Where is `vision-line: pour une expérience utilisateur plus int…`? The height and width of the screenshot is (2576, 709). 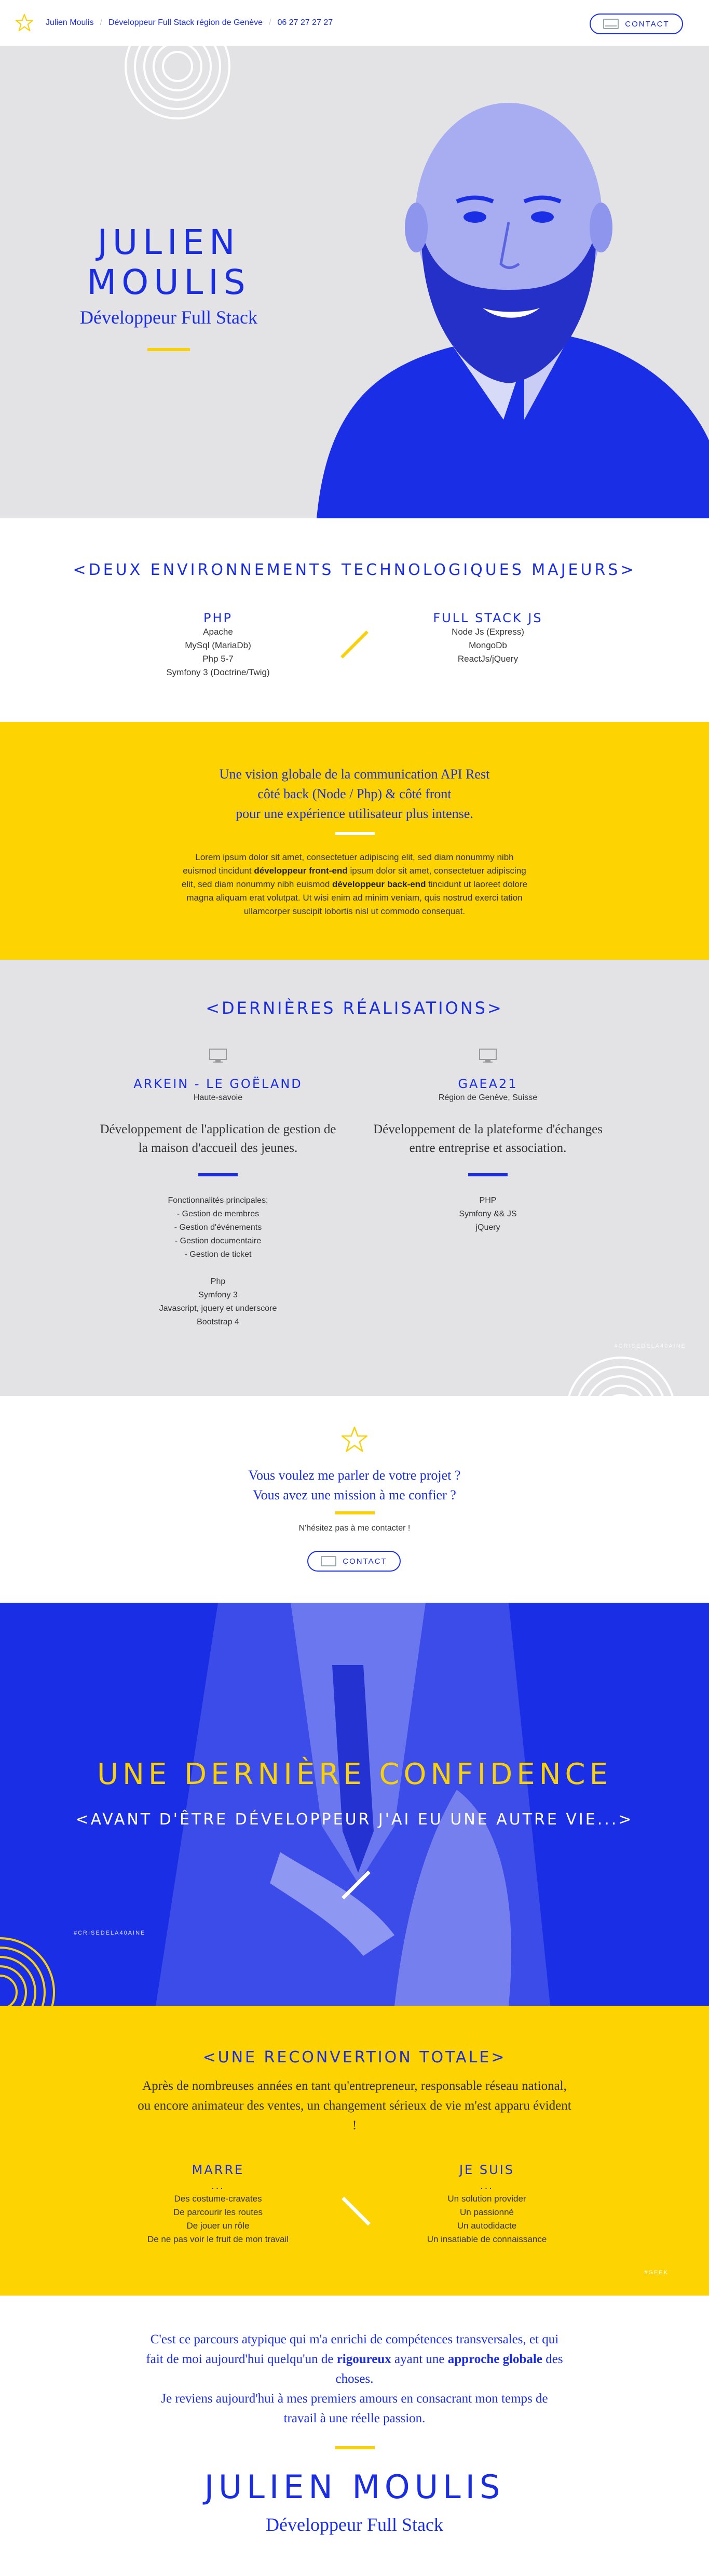 vision-line: pour une expérience utilisateur plus int… is located at coordinates (354, 814).